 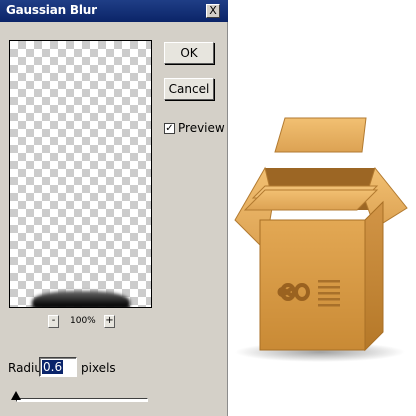 I want to click on close-icon: X, so click(x=213, y=11).